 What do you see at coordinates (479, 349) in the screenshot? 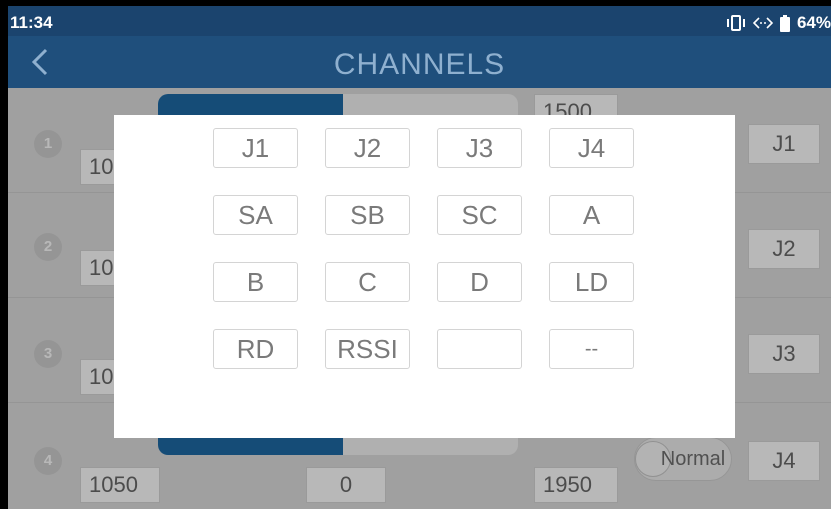
I see `source-option-empty` at bounding box center [479, 349].